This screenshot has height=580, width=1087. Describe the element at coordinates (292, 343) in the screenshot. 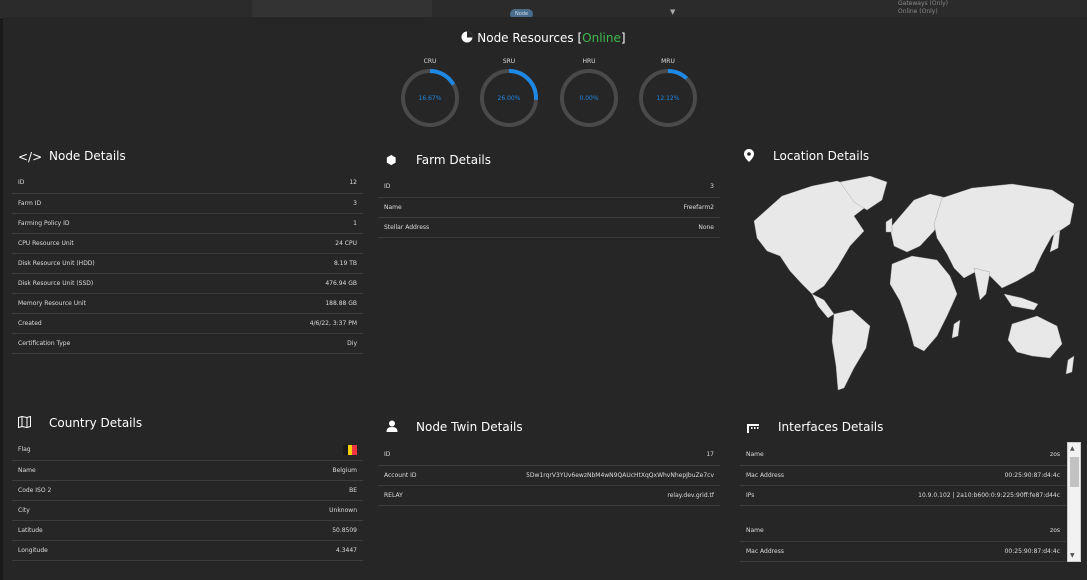

I see `row-value: Diy` at that location.